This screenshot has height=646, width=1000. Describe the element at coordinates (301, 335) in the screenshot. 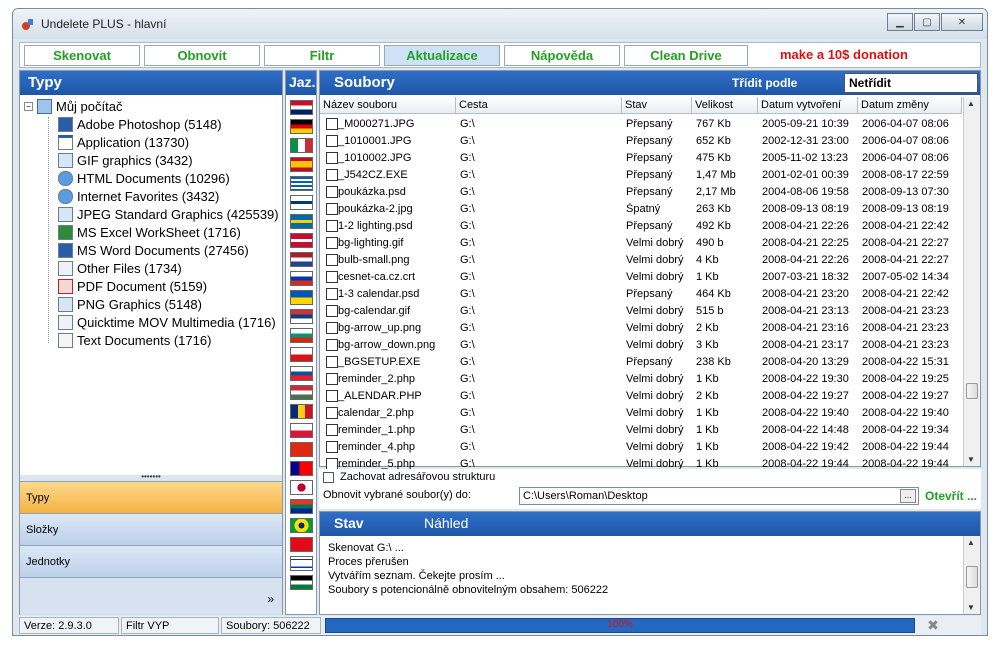

I see `bulgaria-flag-icon` at that location.